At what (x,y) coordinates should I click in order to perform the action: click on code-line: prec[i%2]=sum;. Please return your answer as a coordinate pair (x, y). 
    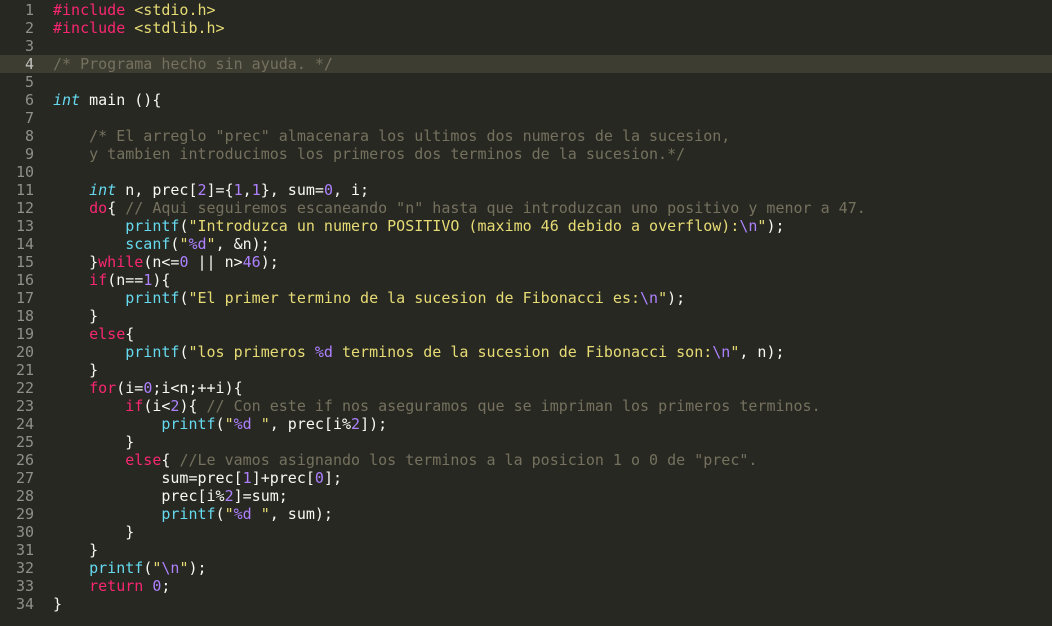
    Looking at the image, I should click on (548, 496).